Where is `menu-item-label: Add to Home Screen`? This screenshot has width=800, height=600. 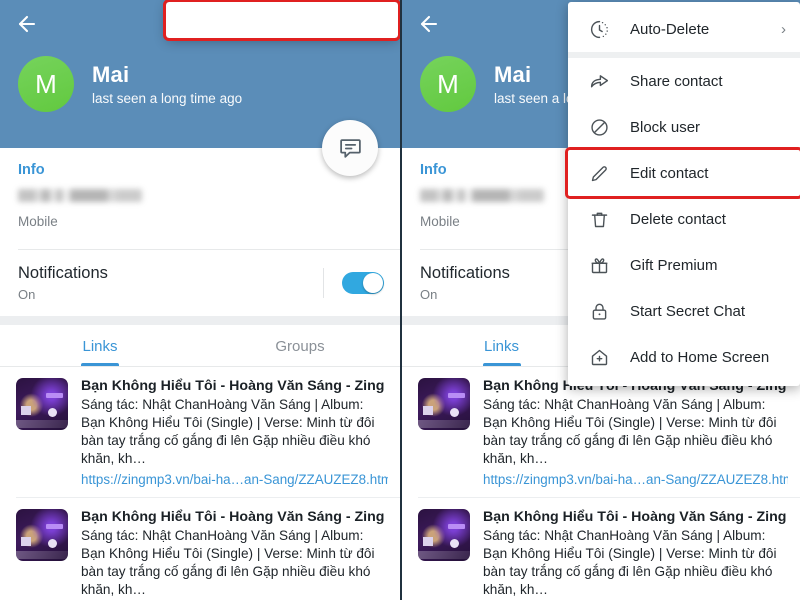 menu-item-label: Add to Home Screen is located at coordinates (700, 357).